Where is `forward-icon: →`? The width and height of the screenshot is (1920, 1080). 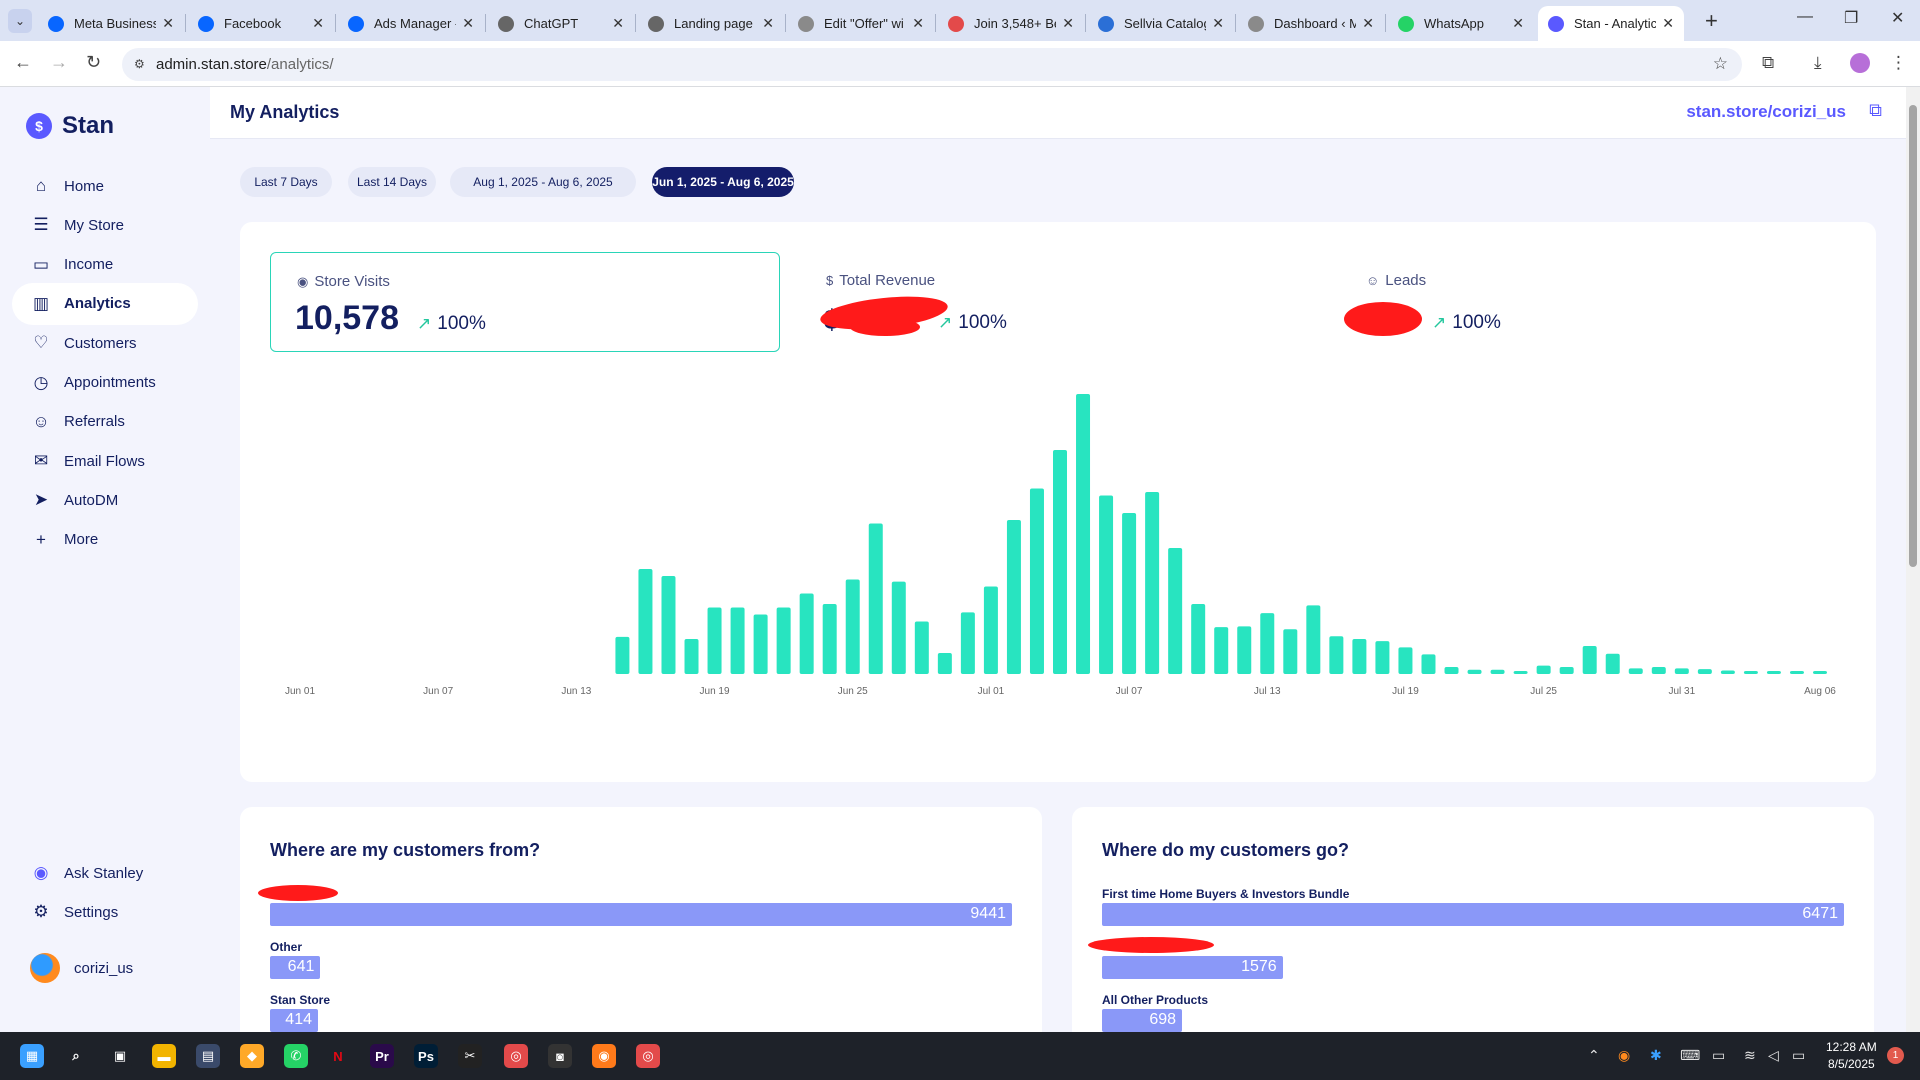 forward-icon: → is located at coordinates (59, 62).